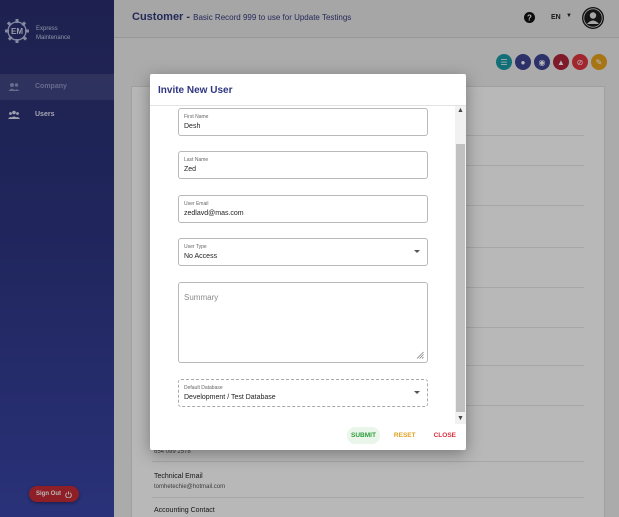 The image size is (619, 517). I want to click on summary-textarea: Summary, so click(303, 322).